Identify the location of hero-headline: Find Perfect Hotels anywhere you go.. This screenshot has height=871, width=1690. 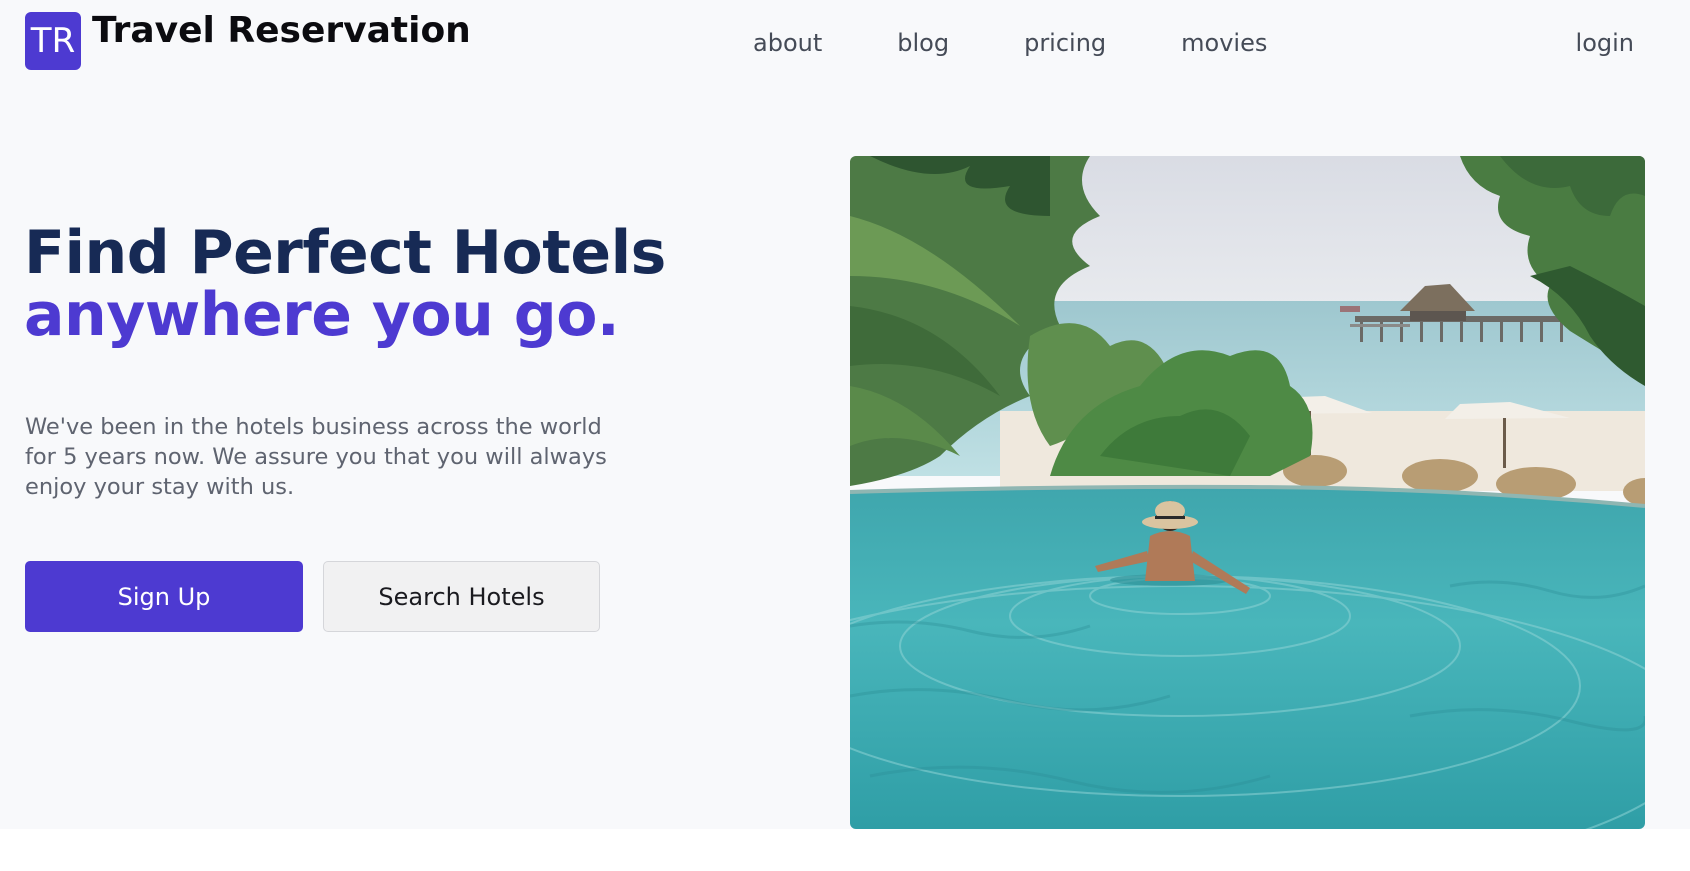
(345, 284).